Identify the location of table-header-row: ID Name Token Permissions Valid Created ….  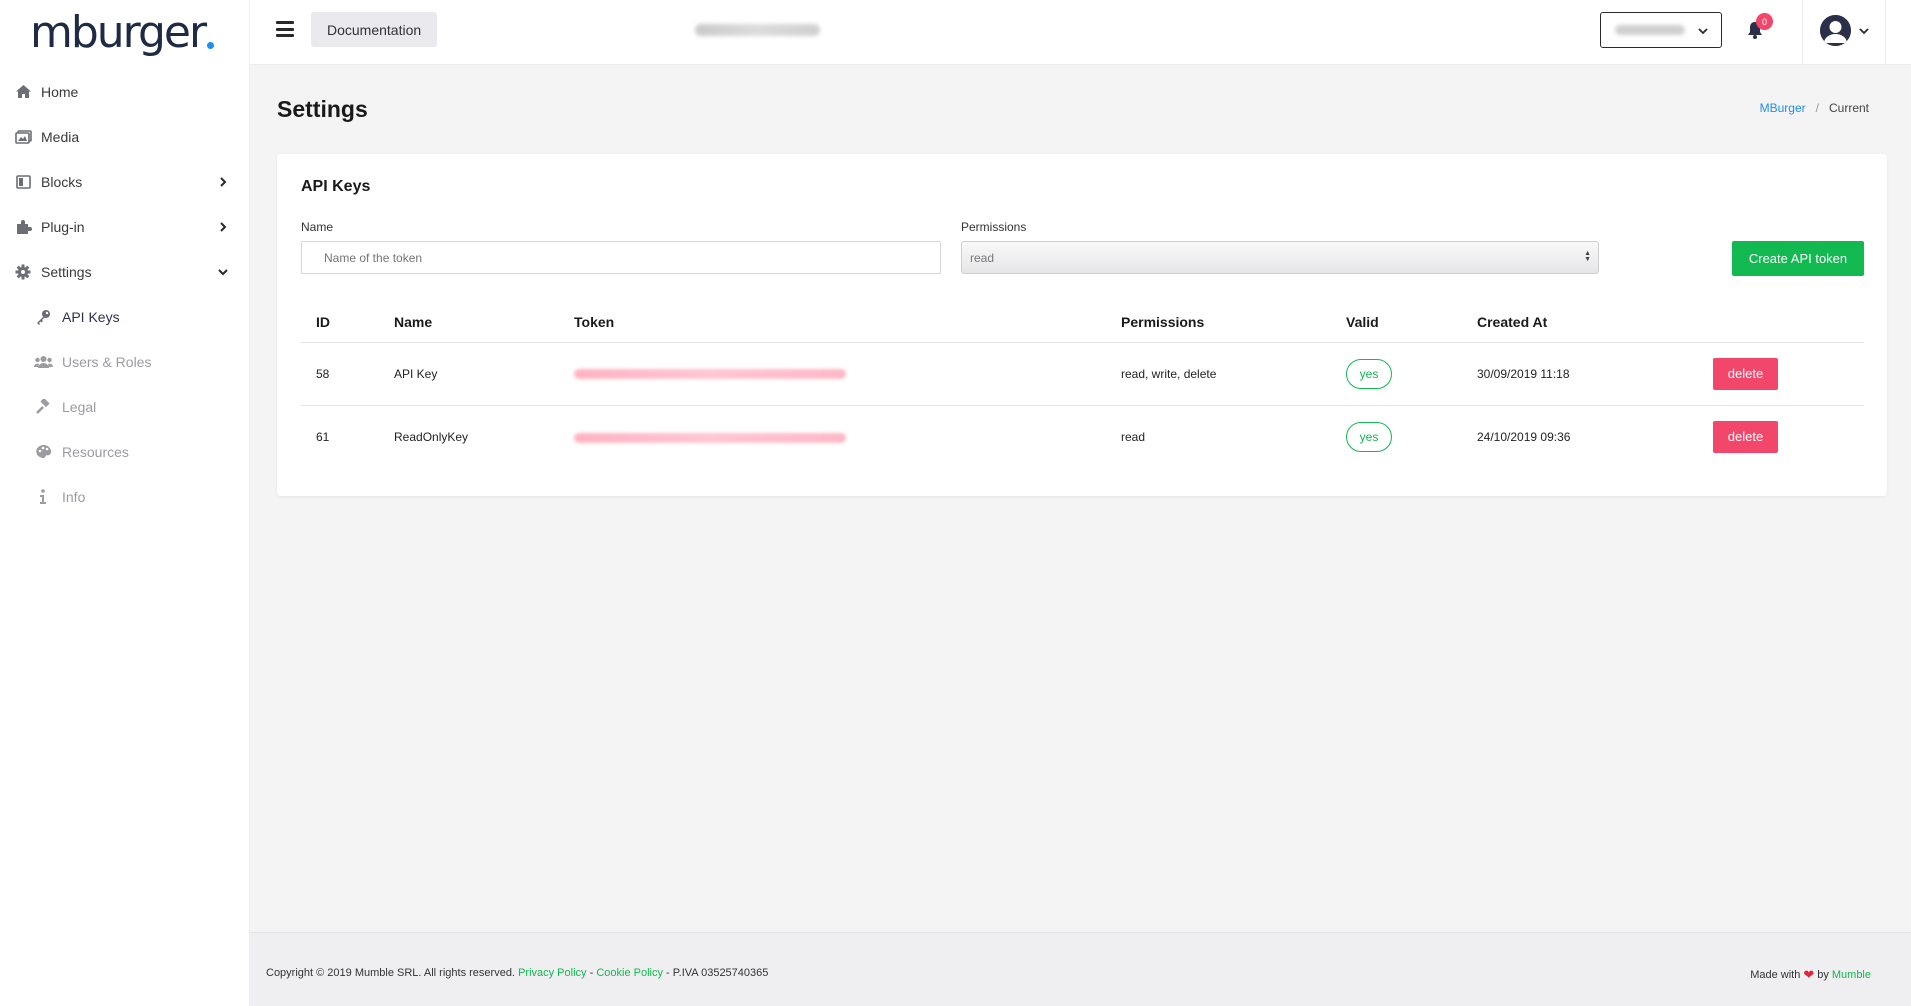
(1082, 322).